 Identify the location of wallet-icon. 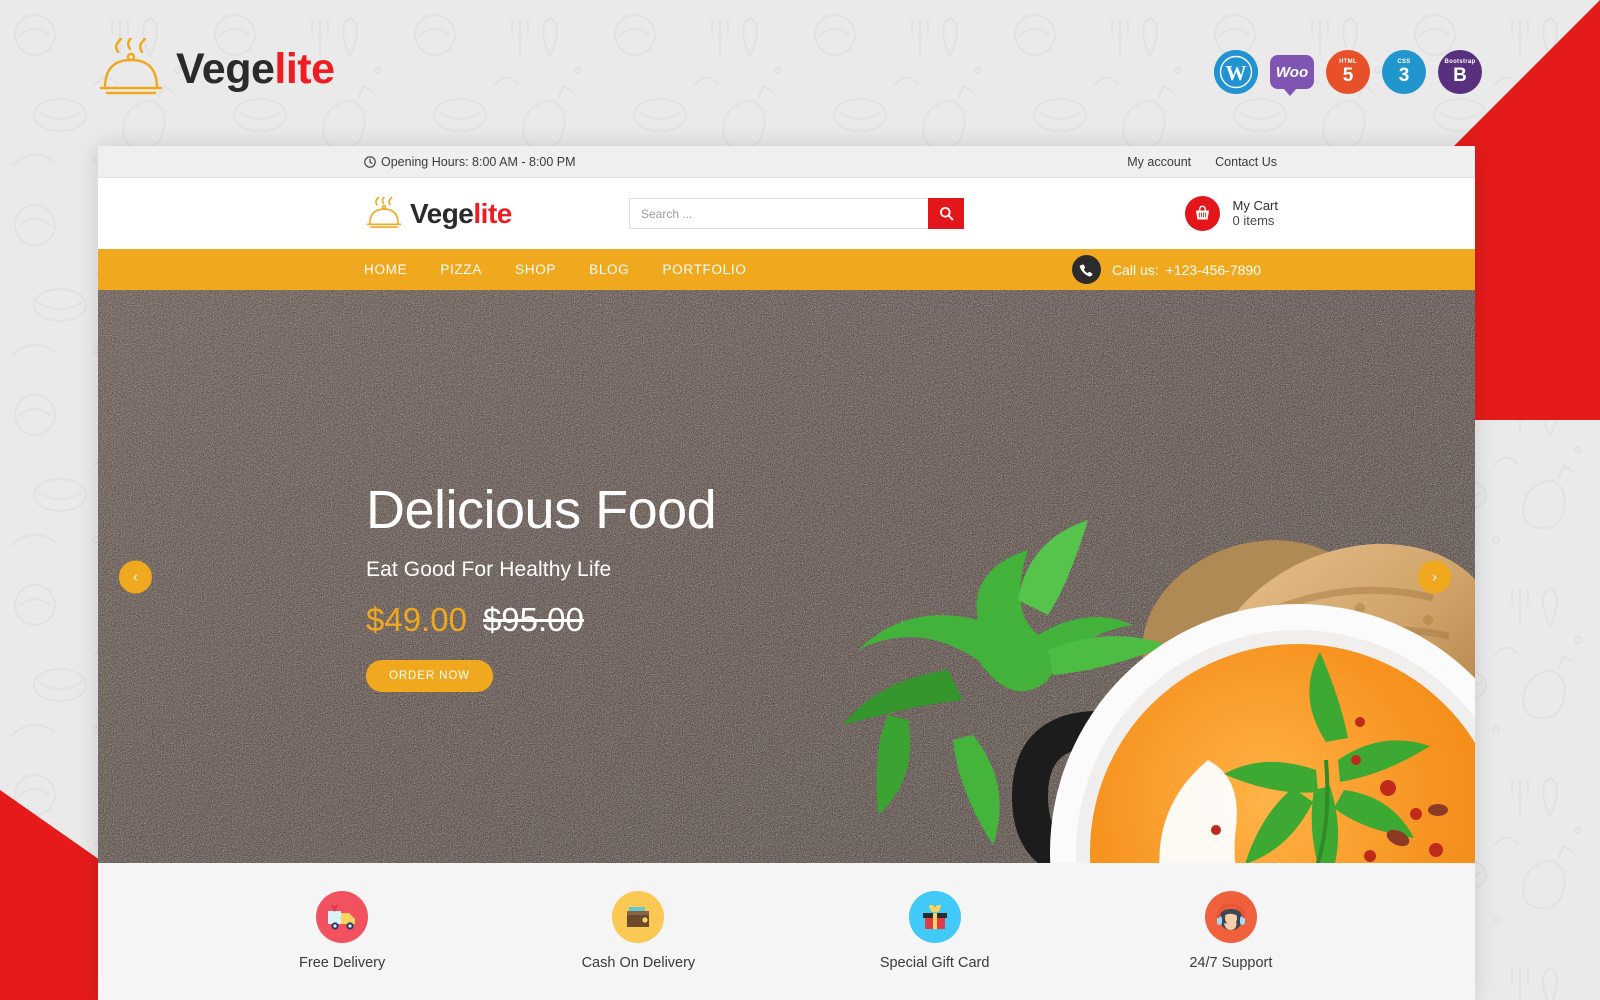
(638, 917).